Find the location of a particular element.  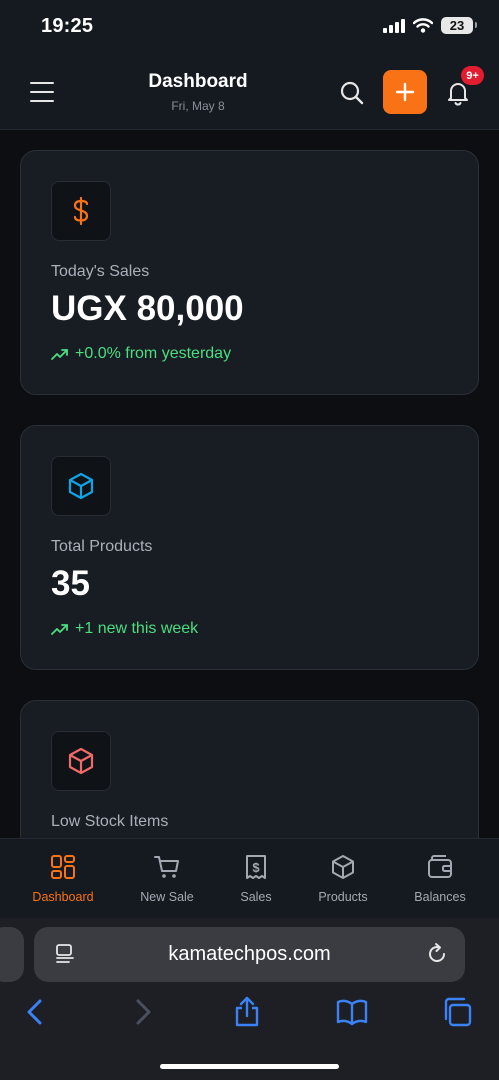

bookmarks-icon is located at coordinates (352, 1012).